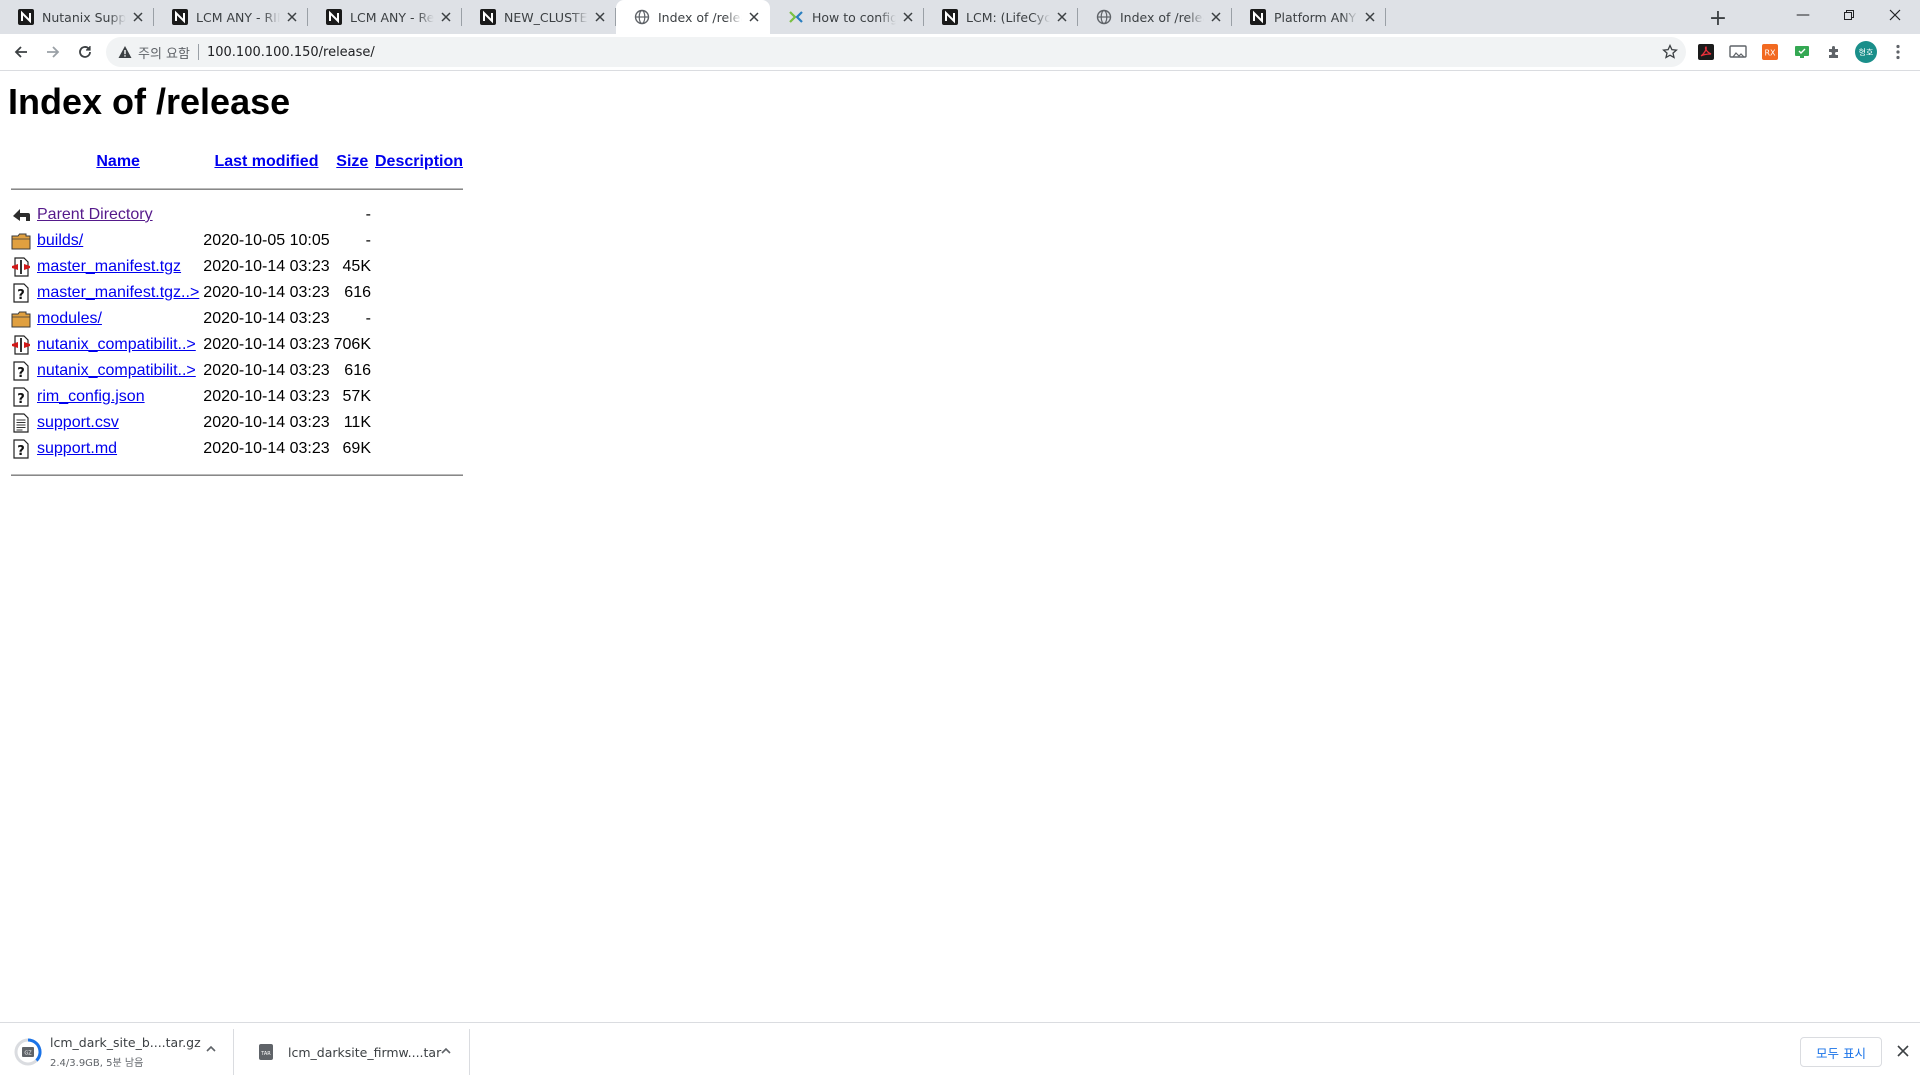 The height and width of the screenshot is (1081, 1920). Describe the element at coordinates (896, 52) in the screenshot. I see `address-bar: 주의 요함 100.100.100.150/release/` at that location.